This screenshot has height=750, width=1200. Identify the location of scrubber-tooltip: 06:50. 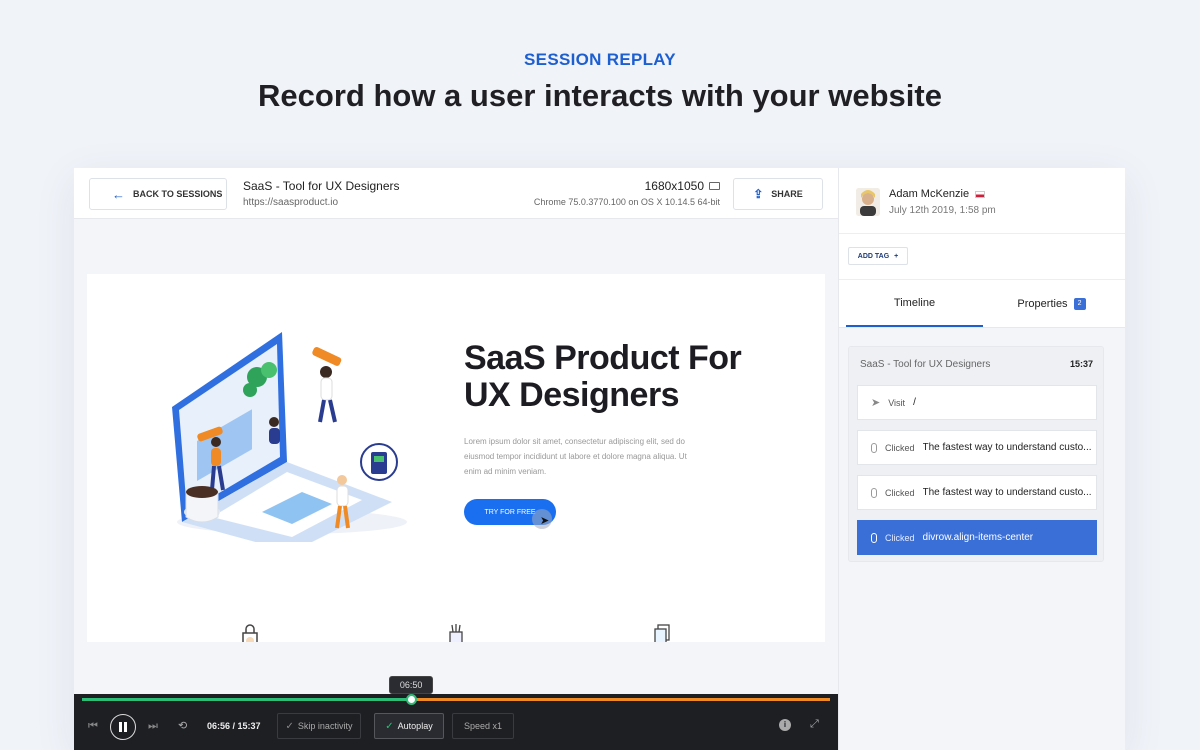
(411, 685).